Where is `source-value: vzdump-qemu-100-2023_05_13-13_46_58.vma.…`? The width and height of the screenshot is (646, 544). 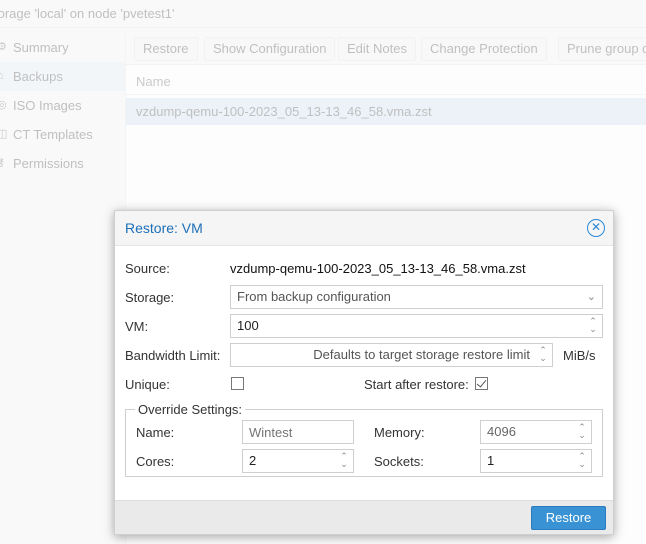 source-value: vzdump-qemu-100-2023_05_13-13_46_58.vma.… is located at coordinates (378, 268).